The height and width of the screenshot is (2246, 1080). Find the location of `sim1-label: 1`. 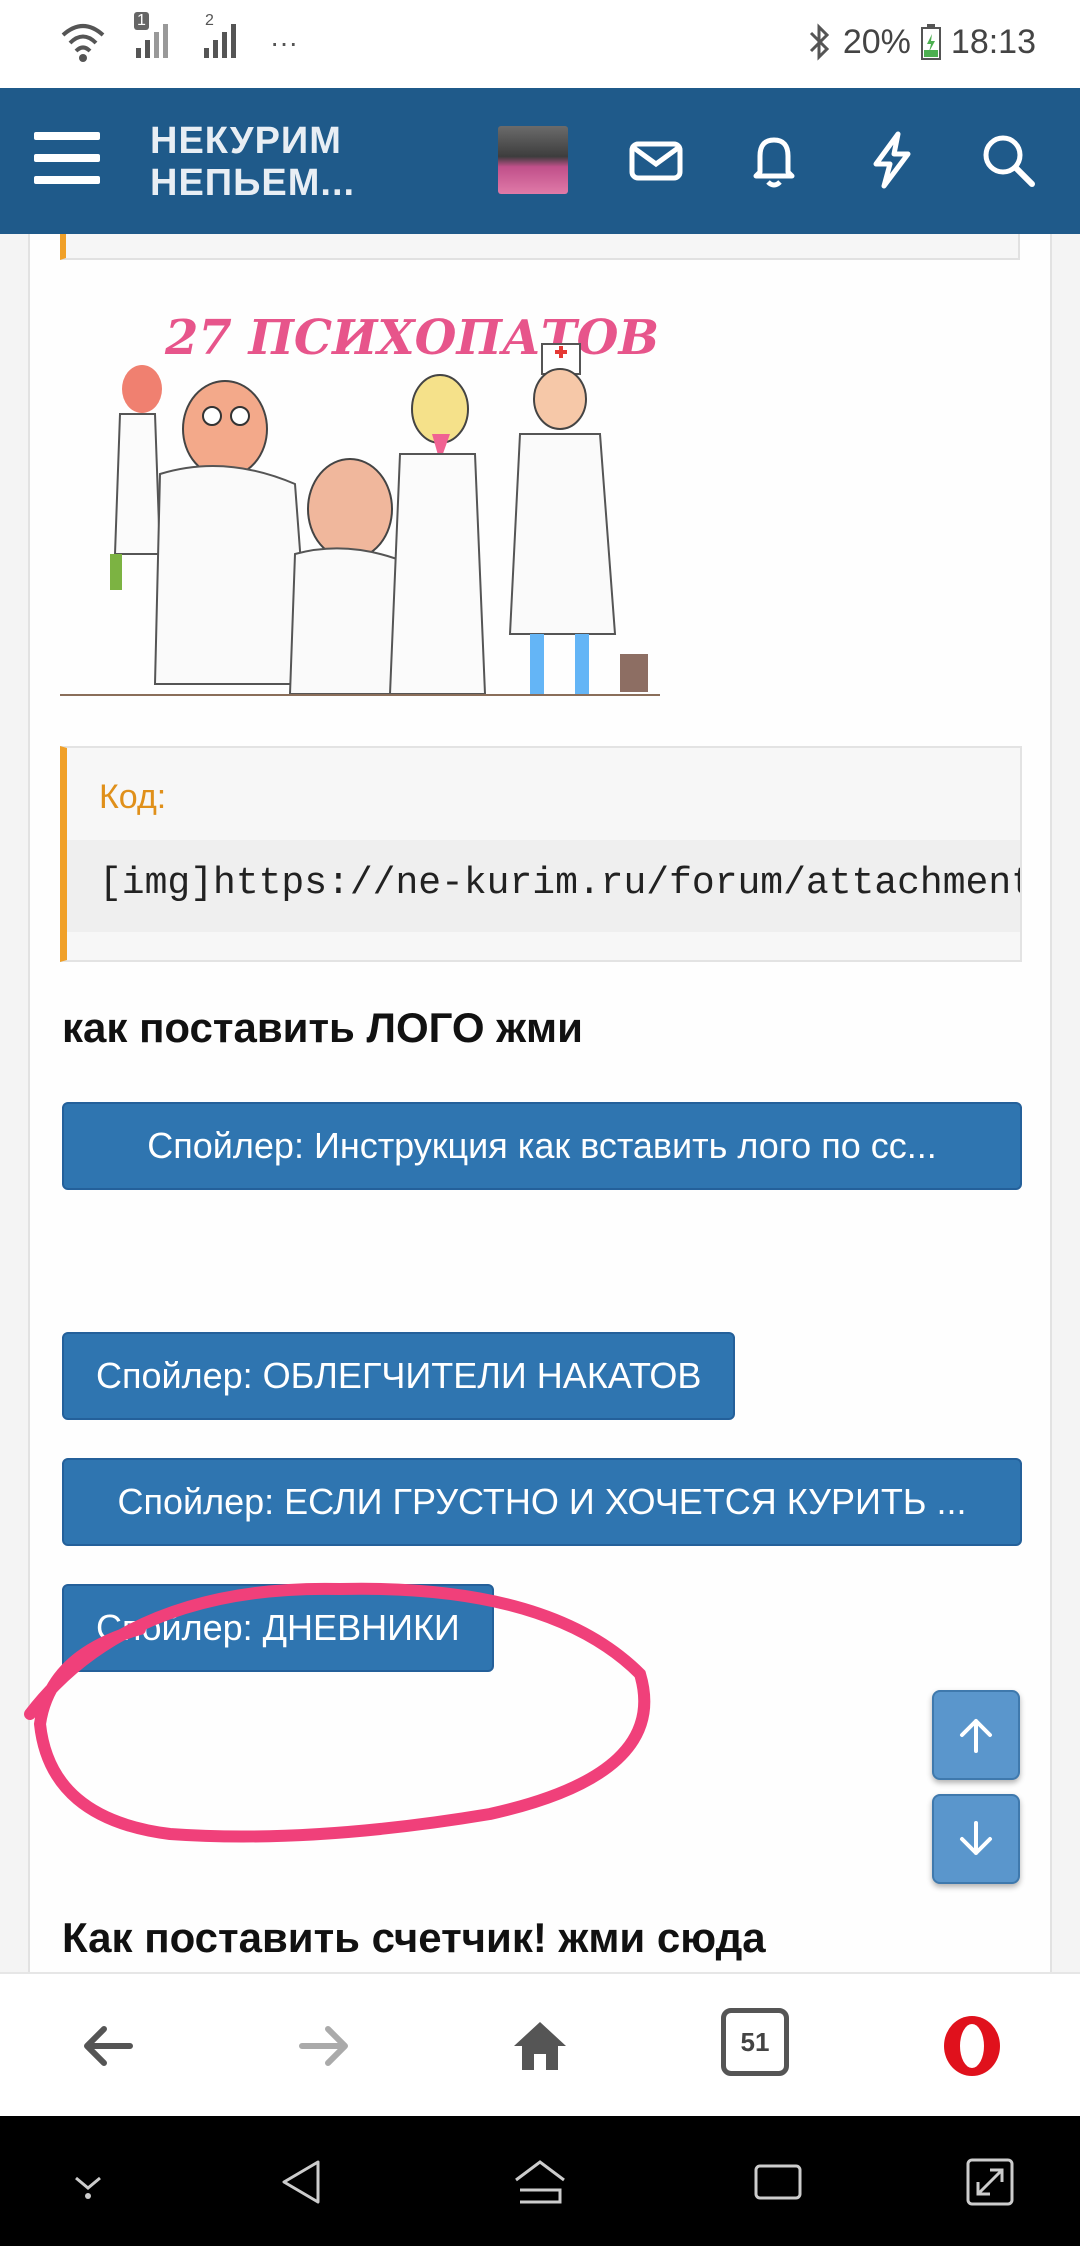

sim1-label: 1 is located at coordinates (141, 21).